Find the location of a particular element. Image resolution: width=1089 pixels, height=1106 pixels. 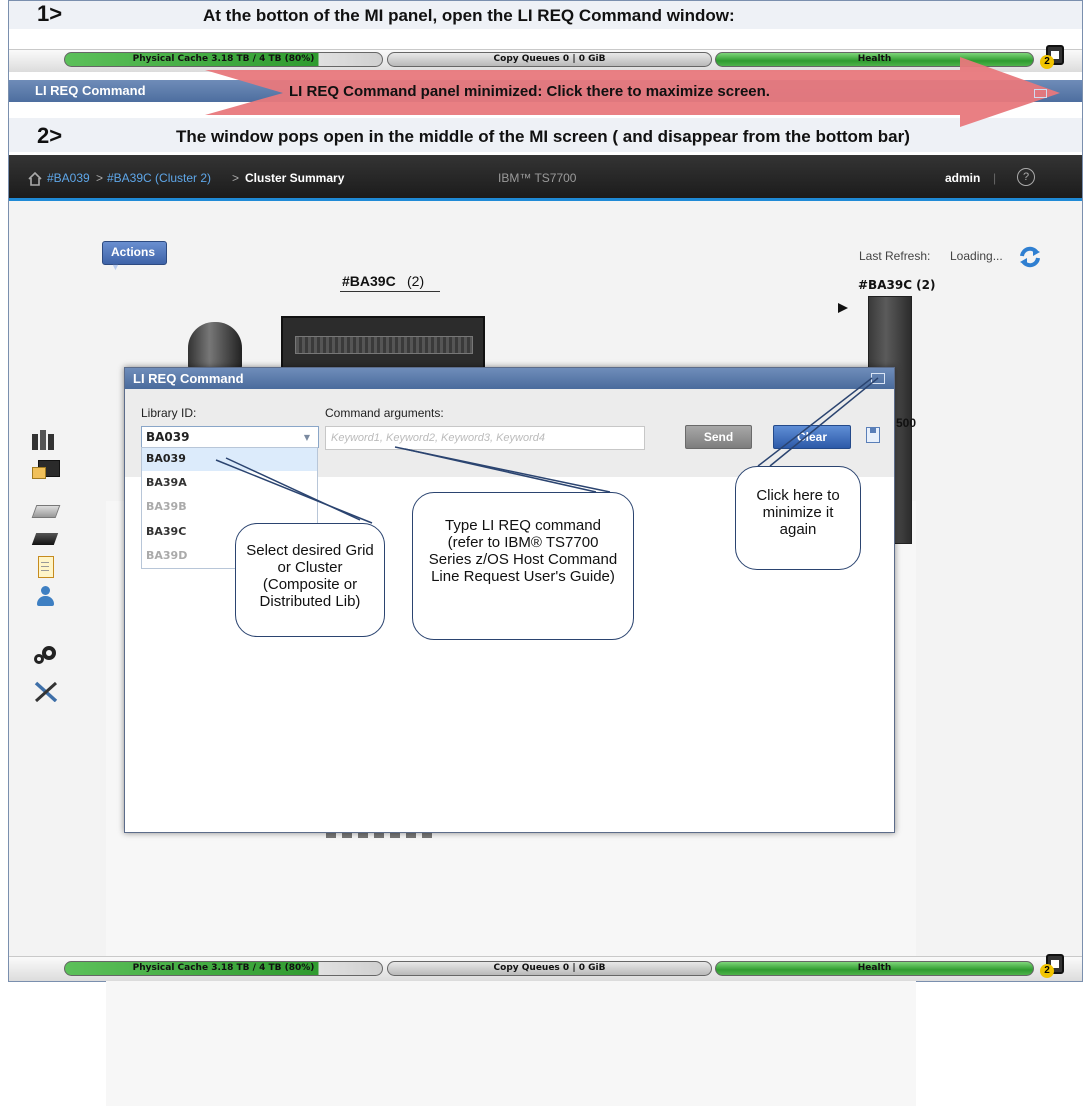

cluster-rack-graphic is located at coordinates (383, 345).